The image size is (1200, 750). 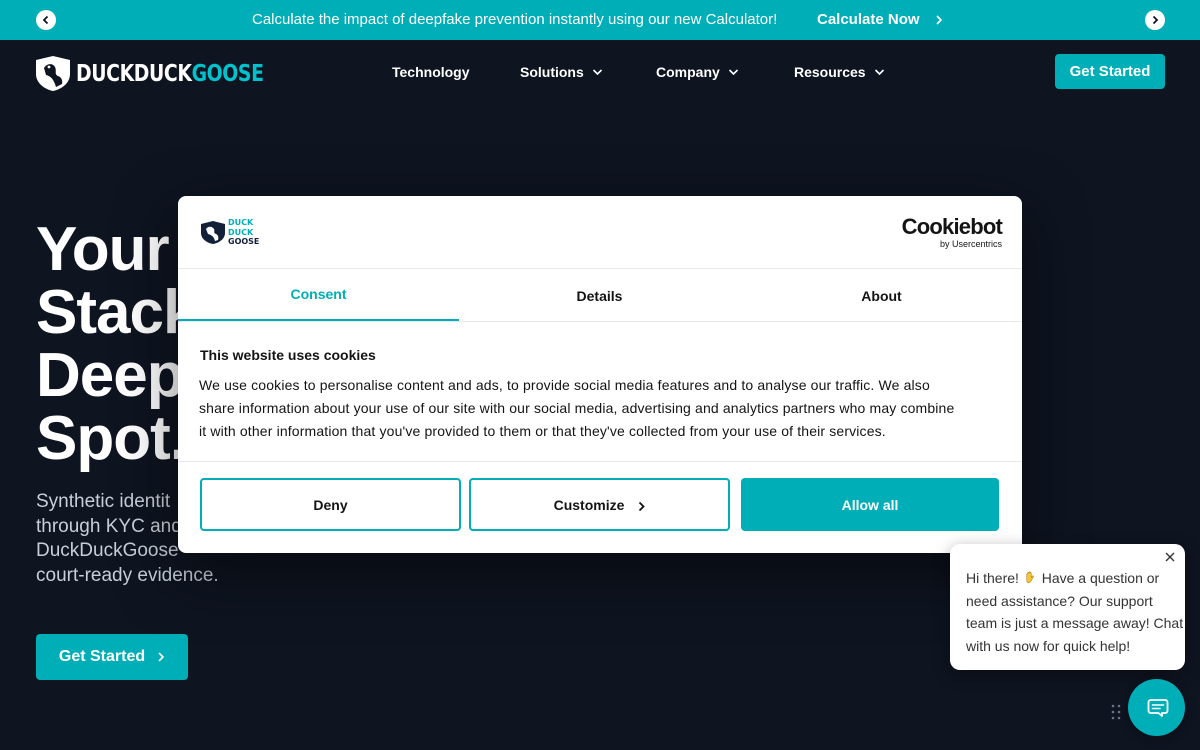 What do you see at coordinates (134, 74) in the screenshot?
I see `logo-text-part1: DUCKDUCK` at bounding box center [134, 74].